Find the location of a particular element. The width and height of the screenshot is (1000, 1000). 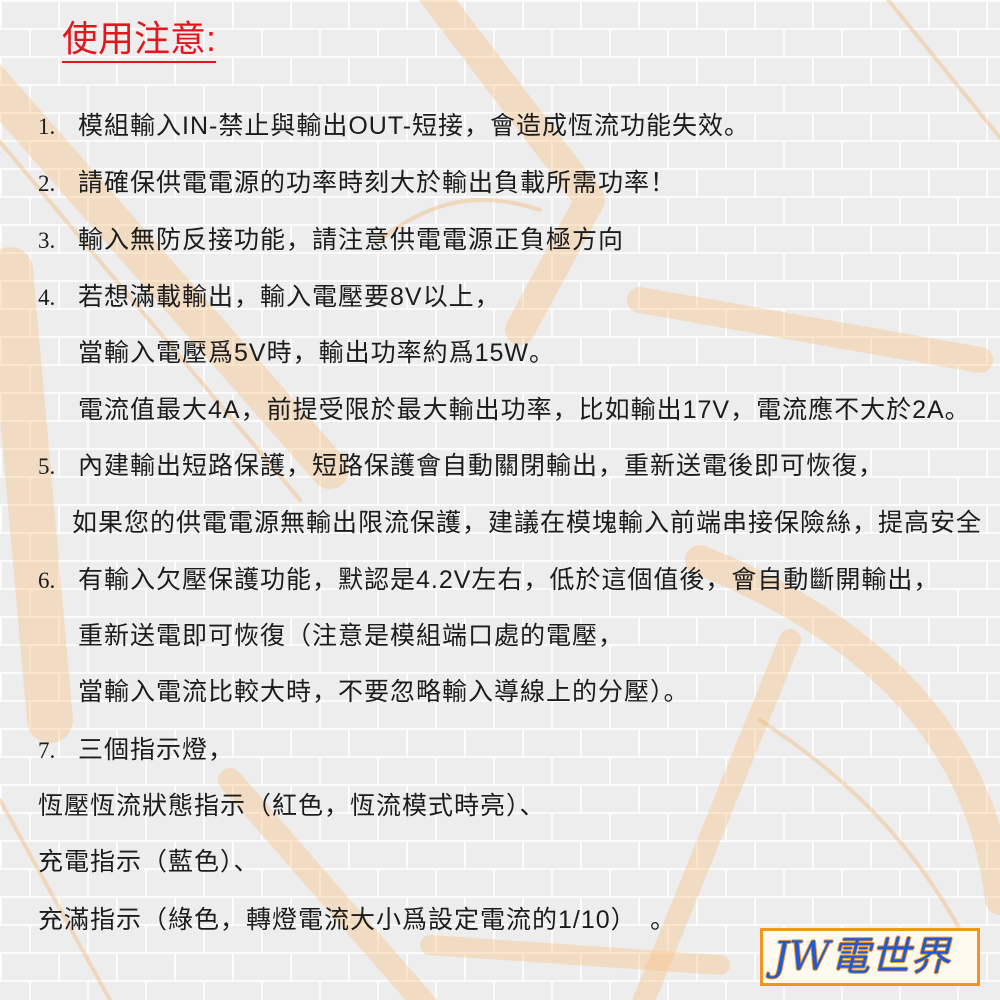

note-5: 5. 內建輸出短路保護，短路保護會自動關閉輸出，重新送電後即可恢復， is located at coordinates (519, 466).